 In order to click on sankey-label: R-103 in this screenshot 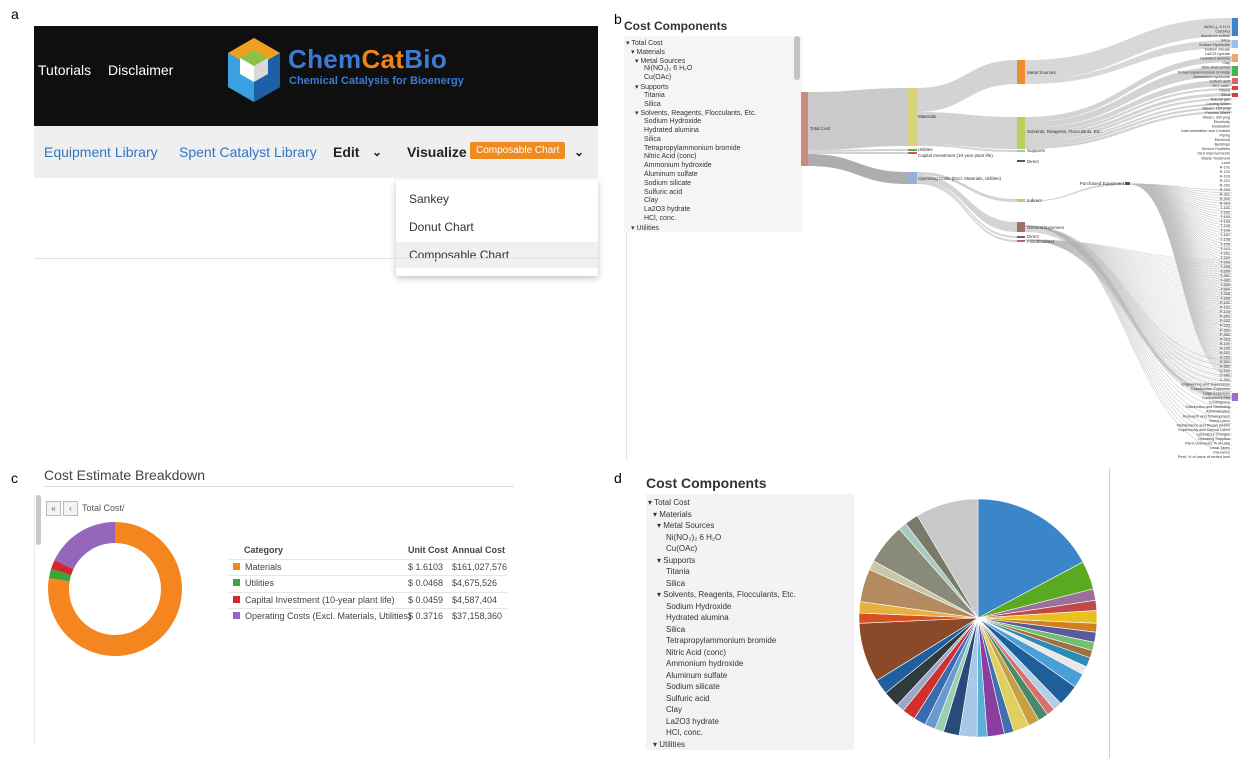, I will do `click(1225, 176)`.